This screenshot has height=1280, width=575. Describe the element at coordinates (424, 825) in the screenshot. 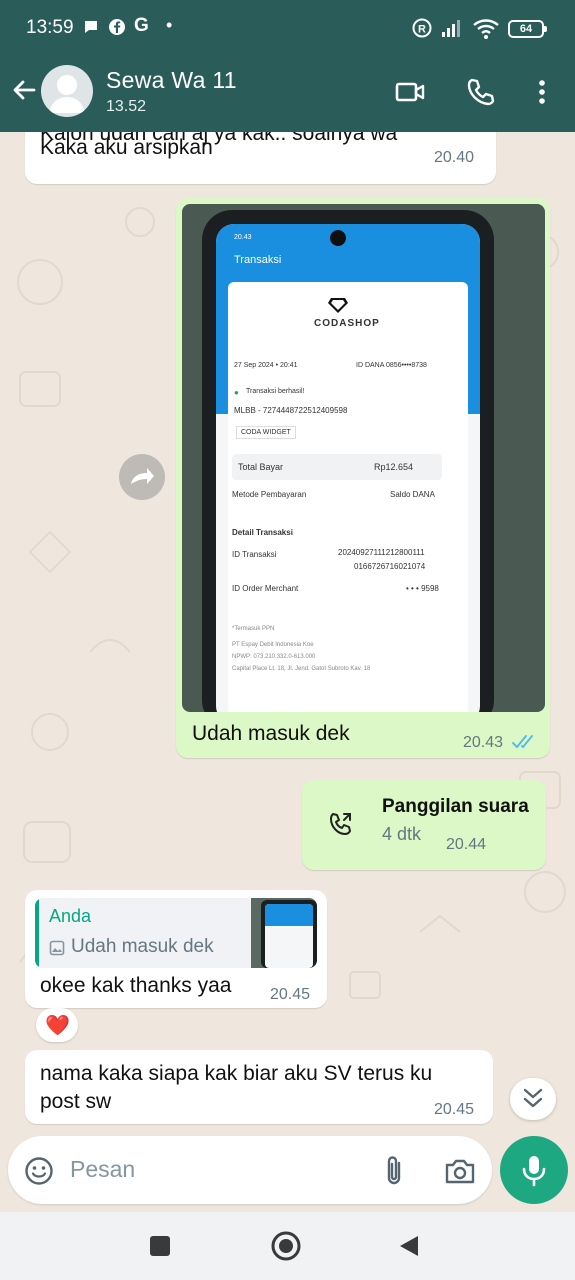

I see `voice-call-bubble: Panggilan suara 4 dtk 20.44` at that location.